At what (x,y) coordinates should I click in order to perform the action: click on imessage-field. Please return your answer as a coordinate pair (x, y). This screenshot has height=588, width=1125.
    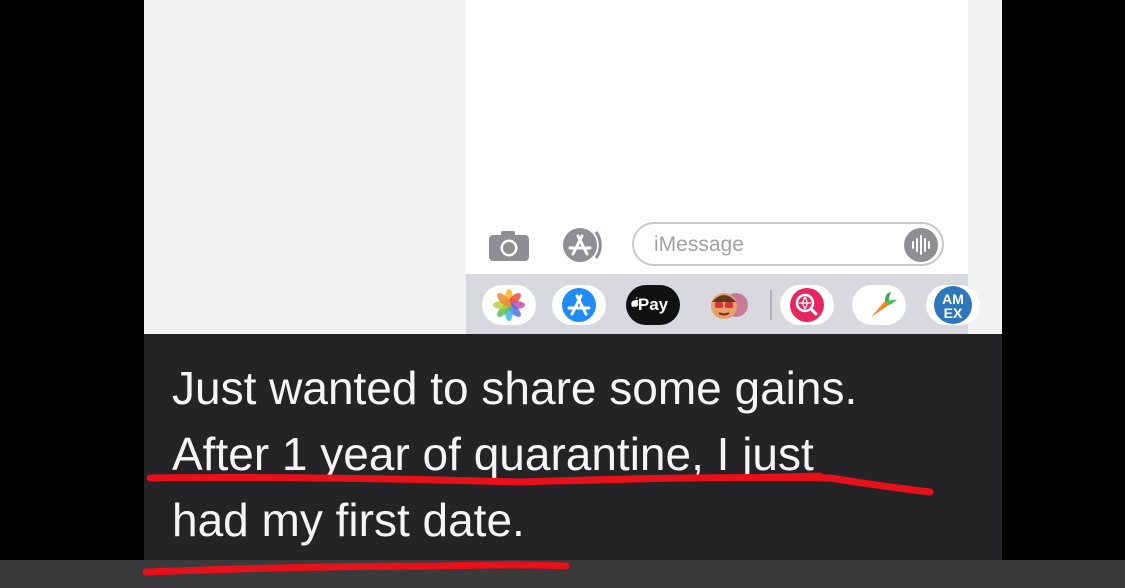
    Looking at the image, I should click on (788, 244).